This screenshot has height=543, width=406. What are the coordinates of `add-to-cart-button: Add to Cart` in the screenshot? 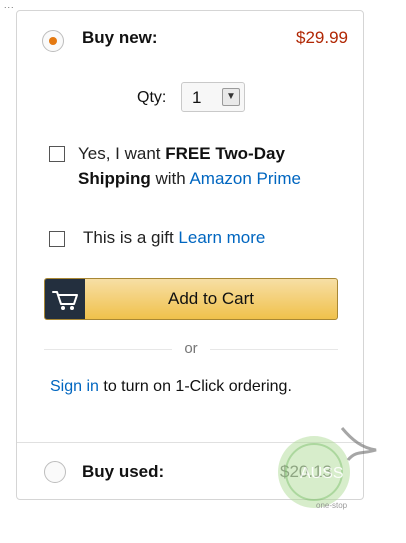 It's located at (191, 299).